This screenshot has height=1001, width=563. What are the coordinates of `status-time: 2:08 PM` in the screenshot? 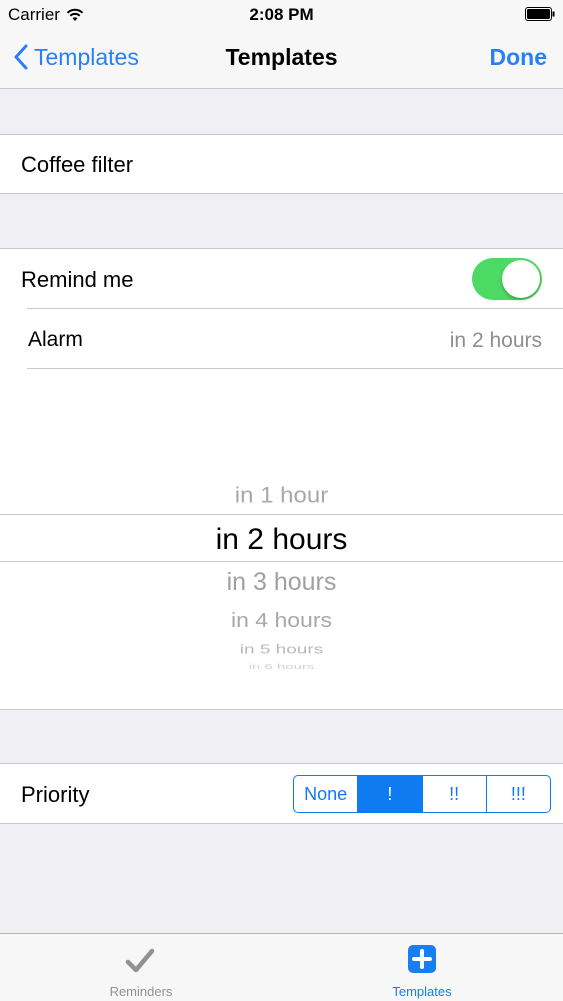 It's located at (281, 14).